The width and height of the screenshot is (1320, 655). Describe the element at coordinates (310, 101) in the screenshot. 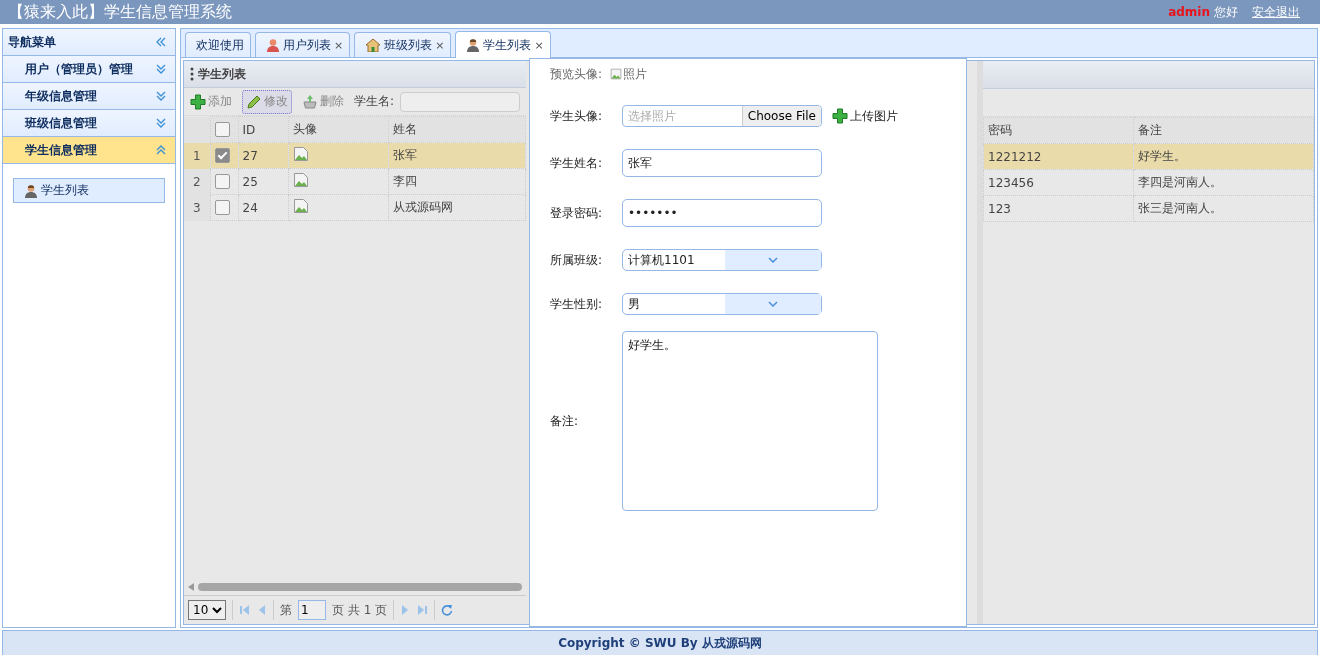

I see `basket-icon` at that location.